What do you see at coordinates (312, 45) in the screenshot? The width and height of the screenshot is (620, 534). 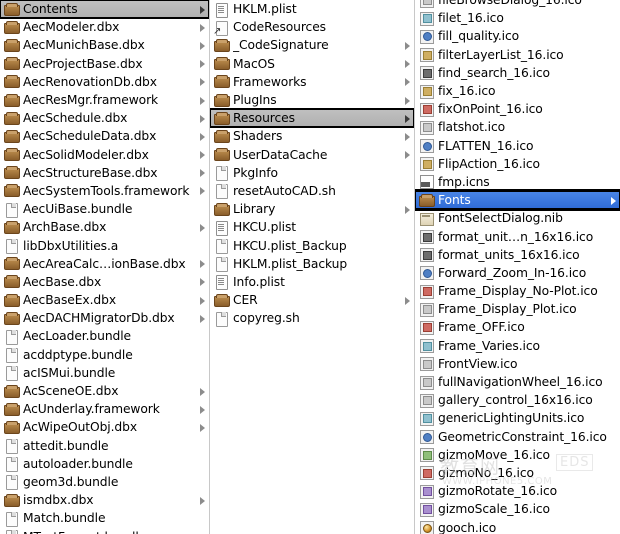 I see `file-row: _CodeSignature` at bounding box center [312, 45].